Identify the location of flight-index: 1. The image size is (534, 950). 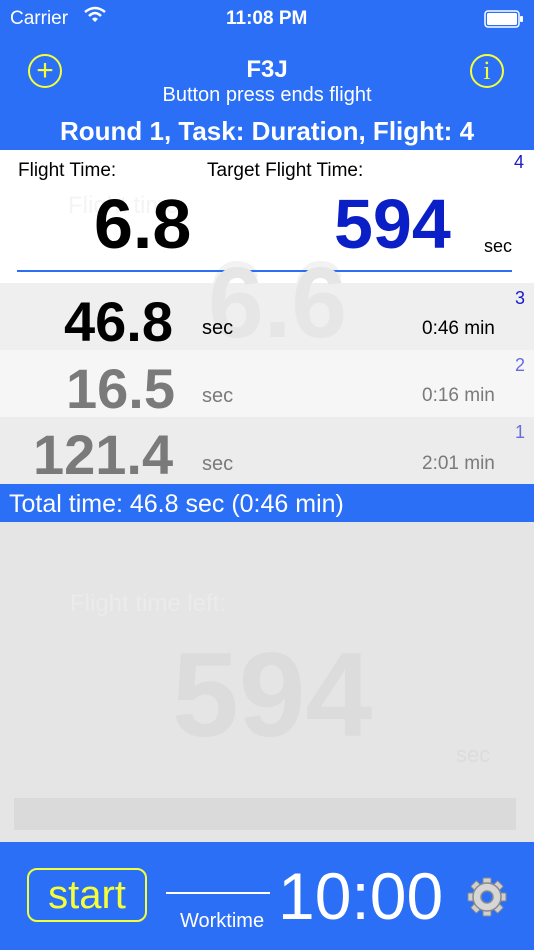
(520, 432).